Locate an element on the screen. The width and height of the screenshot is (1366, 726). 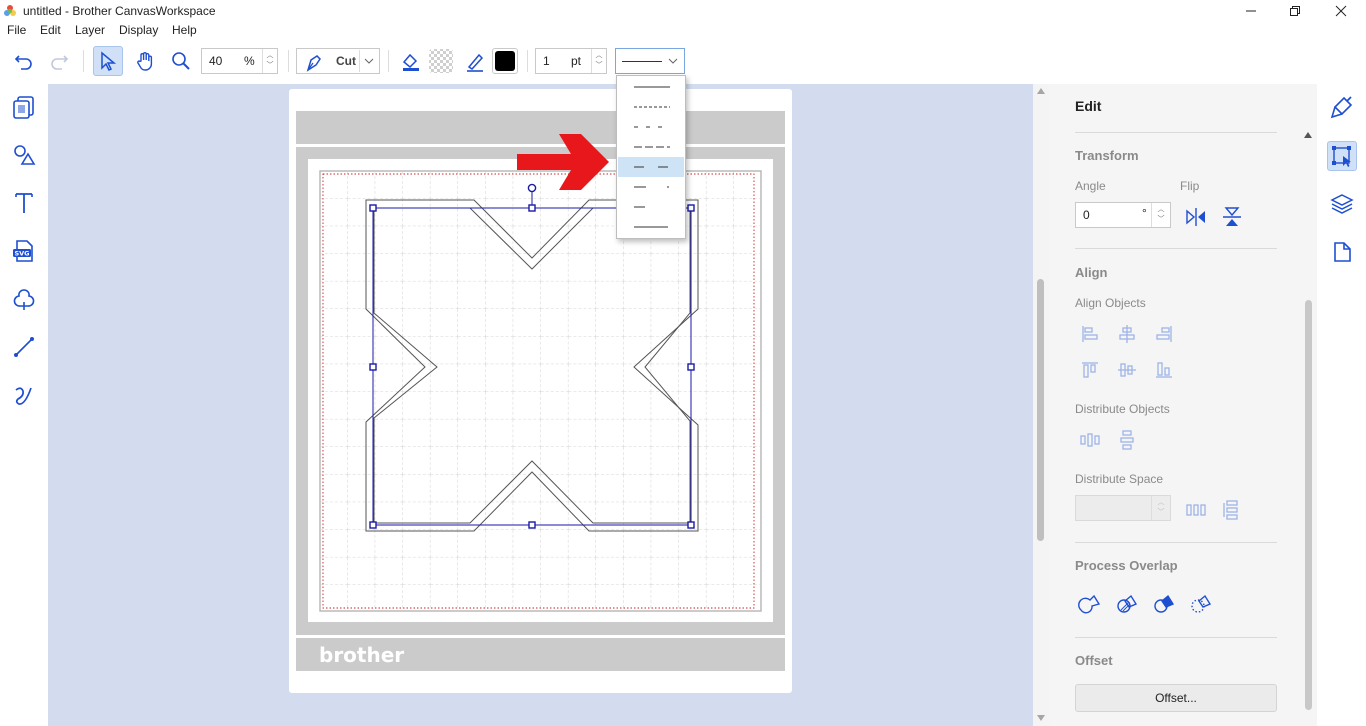
process-overlap-heading: Process Overlap is located at coordinates (1126, 565).